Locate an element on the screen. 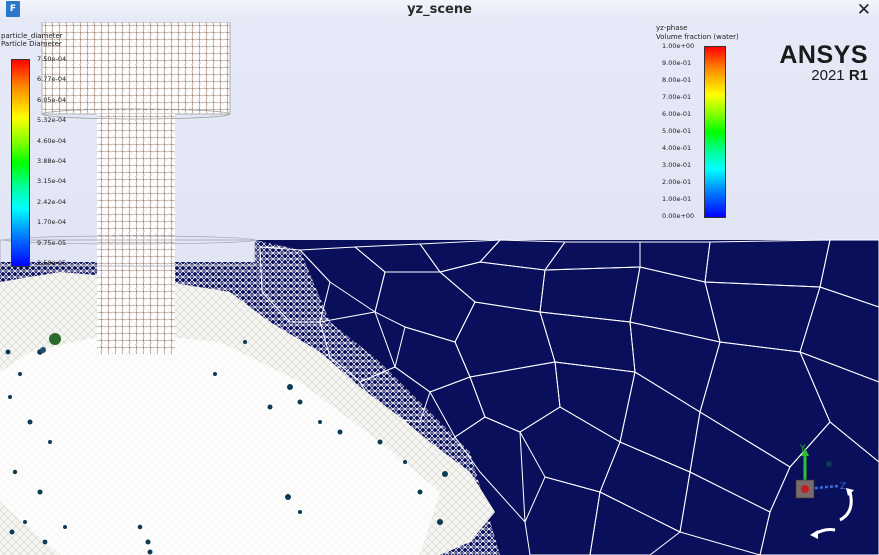  legend-tick-label: 3.15e-04 is located at coordinates (52, 181).